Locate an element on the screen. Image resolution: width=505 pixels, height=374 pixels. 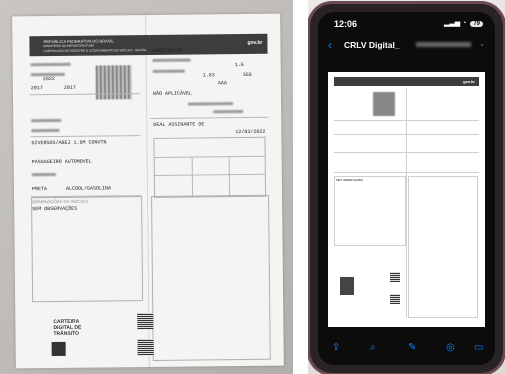
nav-title: CRLV Digital_ is located at coordinates (372, 45).